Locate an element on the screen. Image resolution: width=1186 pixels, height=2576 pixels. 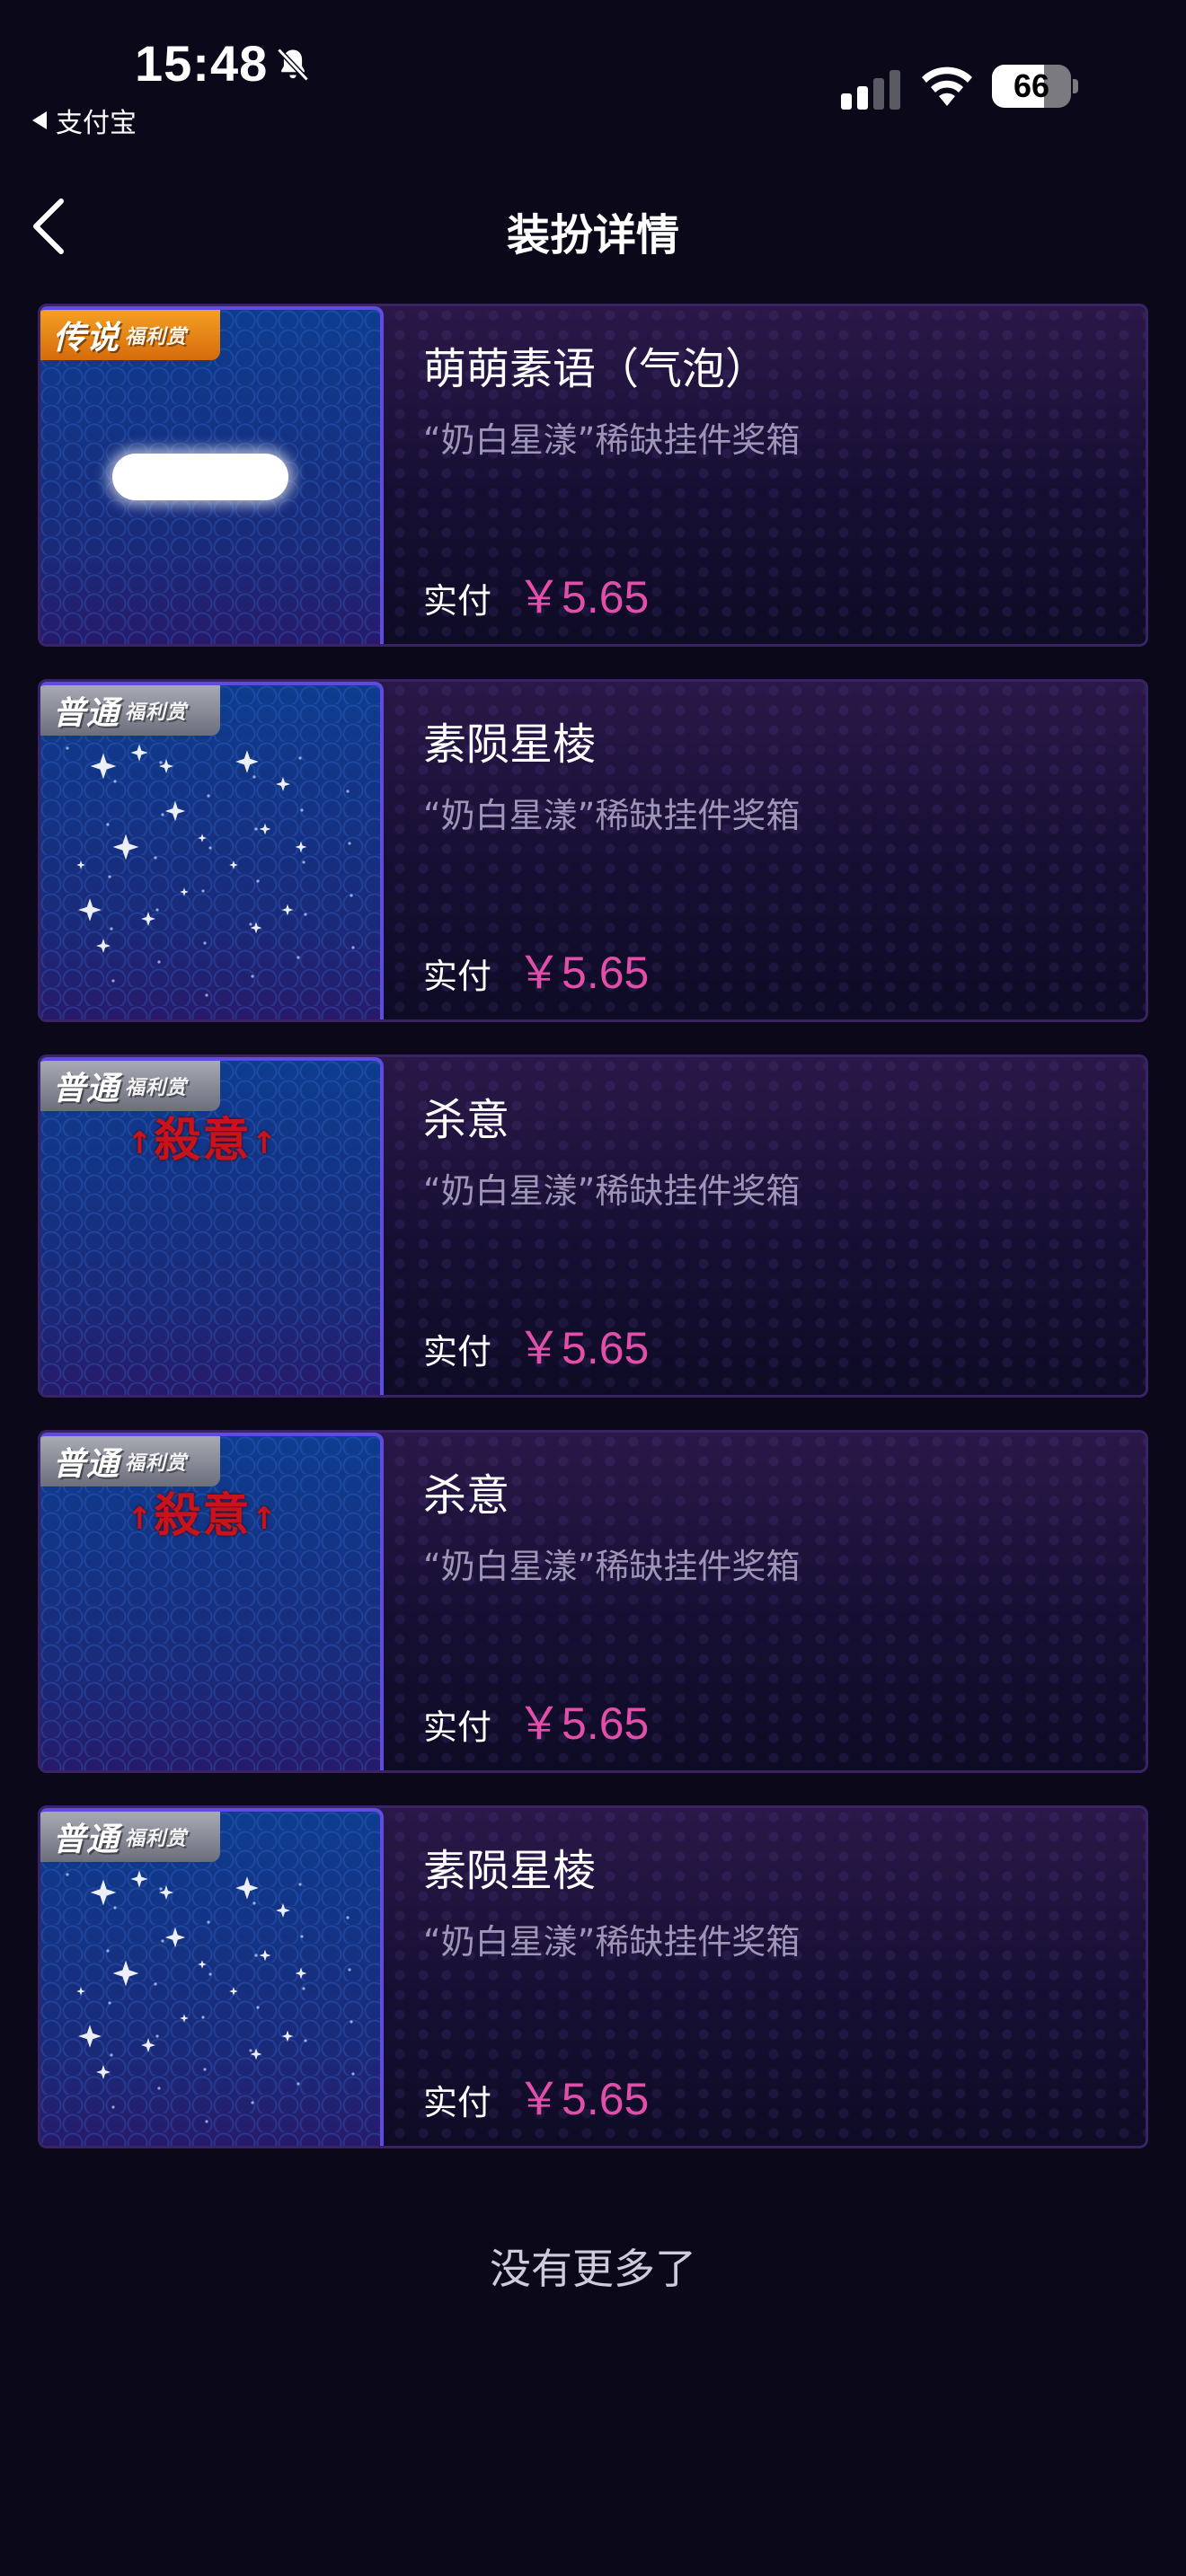
outfit-card-5: 普通 福利赏 素陨星棱 “奶白星漾”稀缺挂件奖箱 实付 ￥5.65 is located at coordinates (593, 1976).